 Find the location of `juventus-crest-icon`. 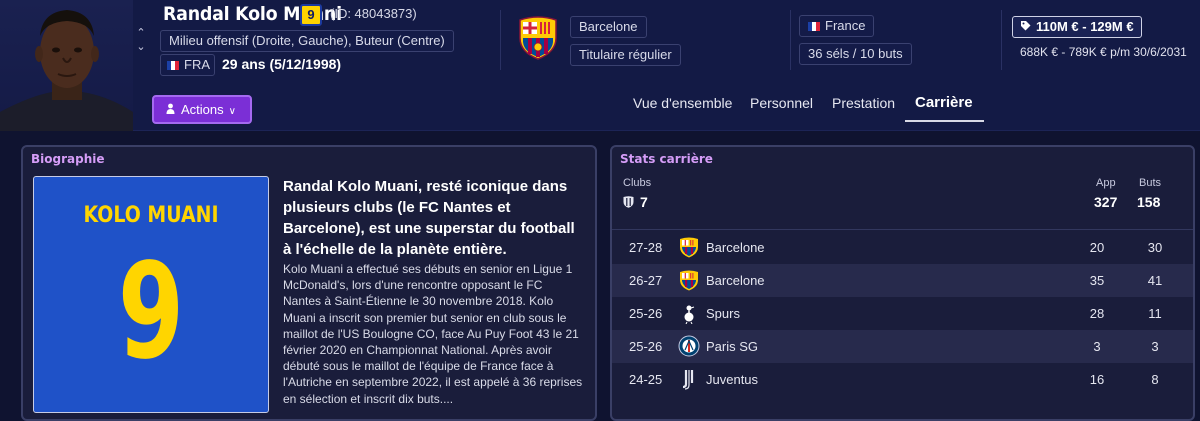

juventus-crest-icon is located at coordinates (689, 379).